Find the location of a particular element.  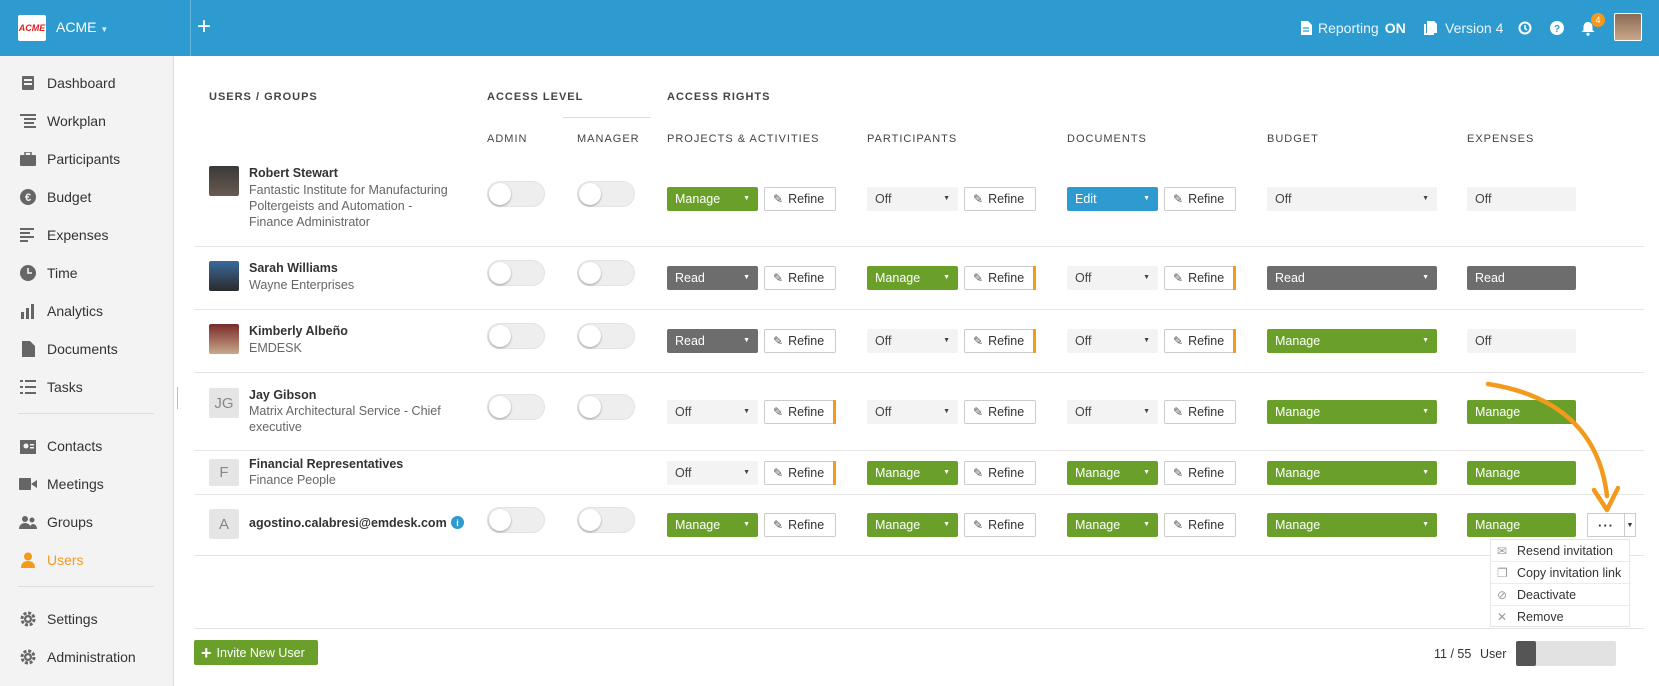

sidebar-item-expenses: Expenses is located at coordinates (87, 235).